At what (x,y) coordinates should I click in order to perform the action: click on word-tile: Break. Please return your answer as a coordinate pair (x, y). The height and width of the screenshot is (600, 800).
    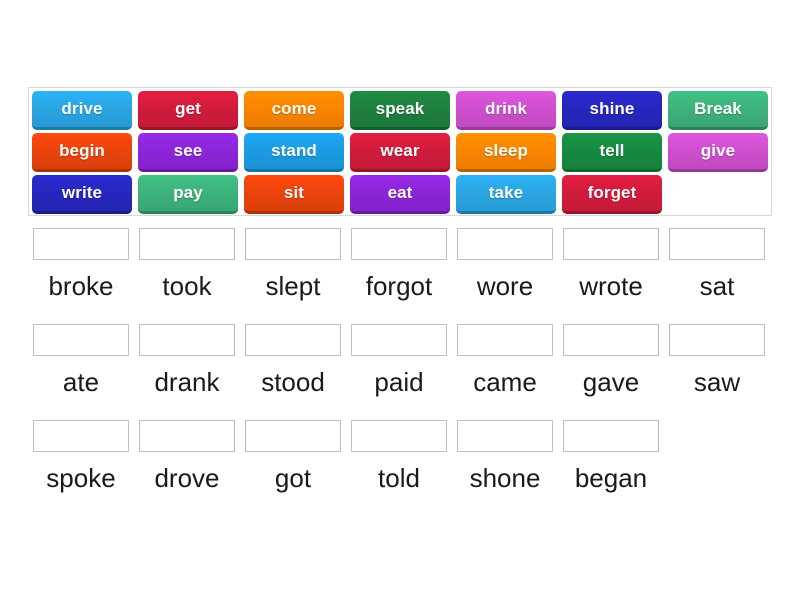
    Looking at the image, I should click on (718, 110).